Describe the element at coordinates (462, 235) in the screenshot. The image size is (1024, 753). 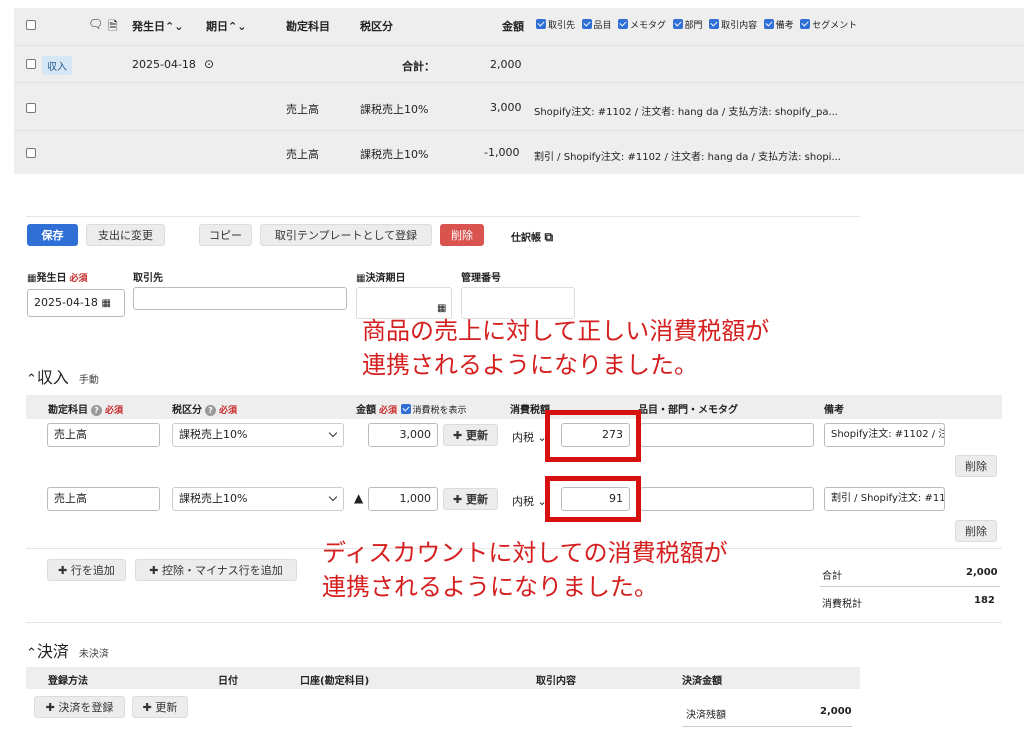
I see `delete-button: 削除` at that location.